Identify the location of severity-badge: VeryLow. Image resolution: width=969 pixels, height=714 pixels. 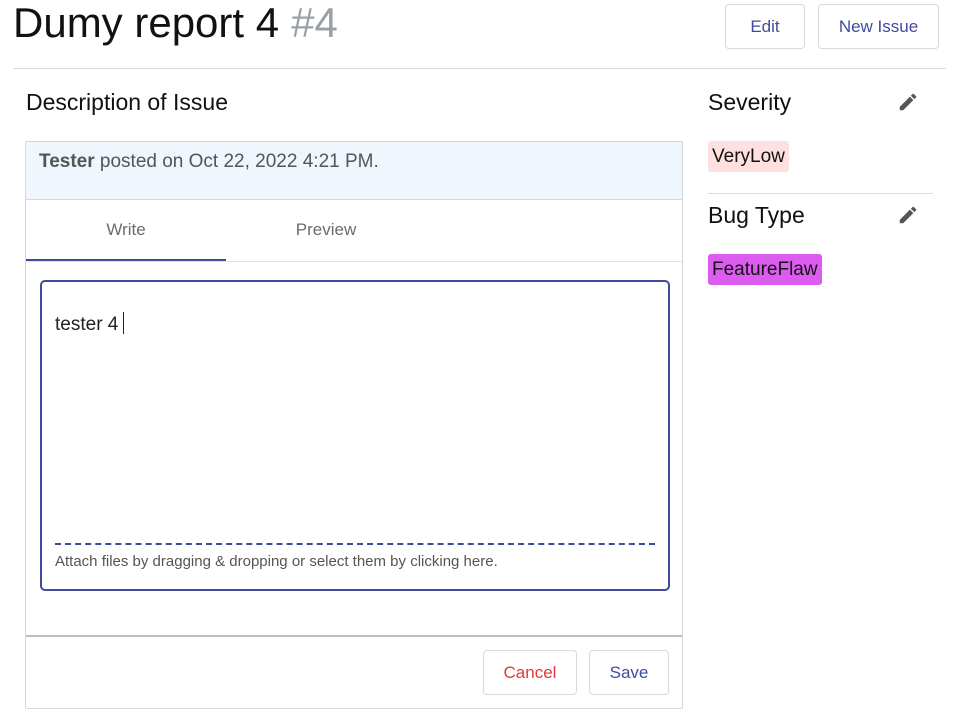
(748, 156).